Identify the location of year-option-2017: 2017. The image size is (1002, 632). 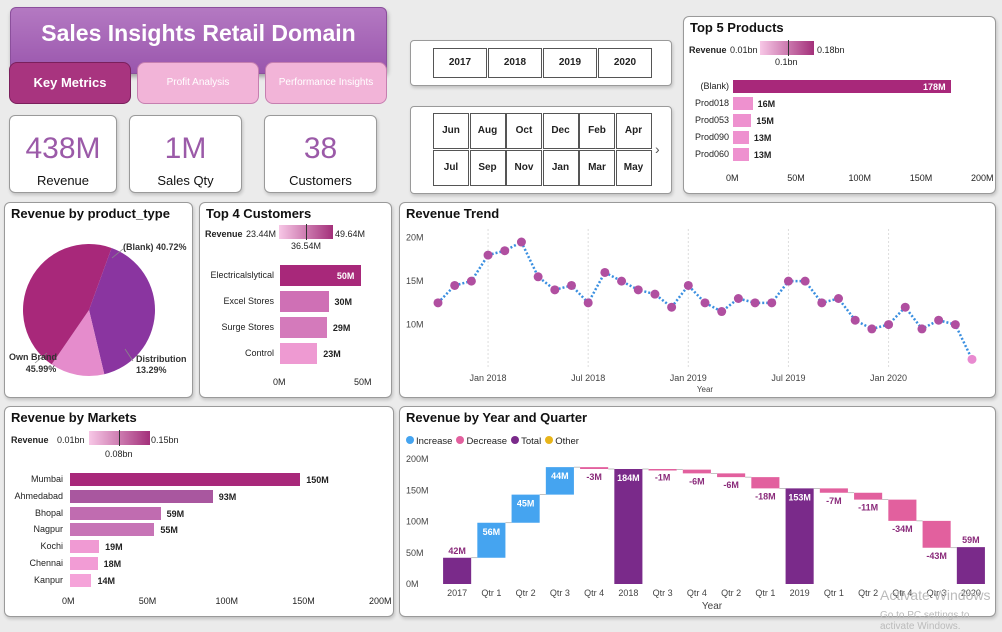
(460, 63).